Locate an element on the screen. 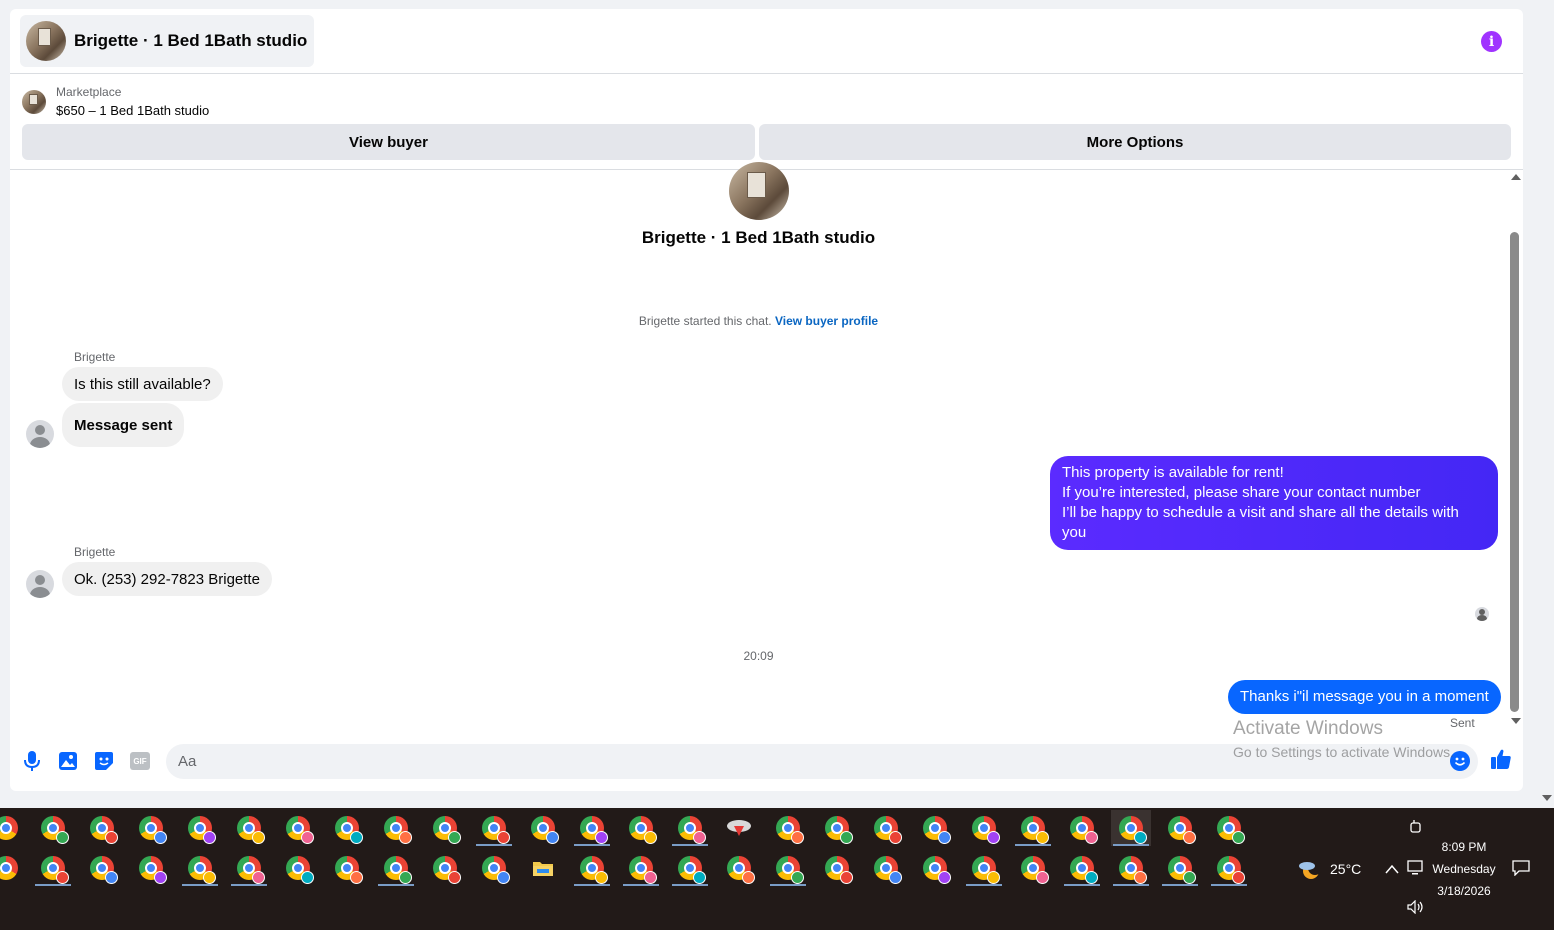 This screenshot has width=1554, height=930. message-composer: GIF is located at coordinates (766, 762).